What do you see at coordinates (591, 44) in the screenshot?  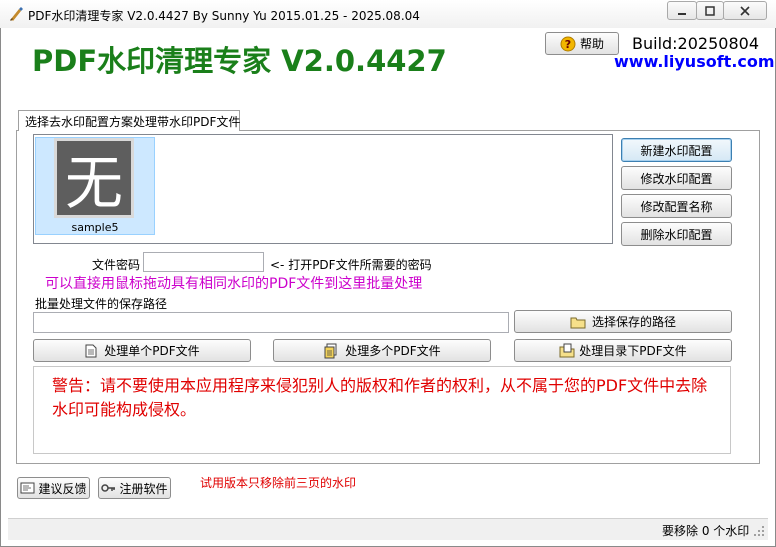 I see `help-label: 帮助` at bounding box center [591, 44].